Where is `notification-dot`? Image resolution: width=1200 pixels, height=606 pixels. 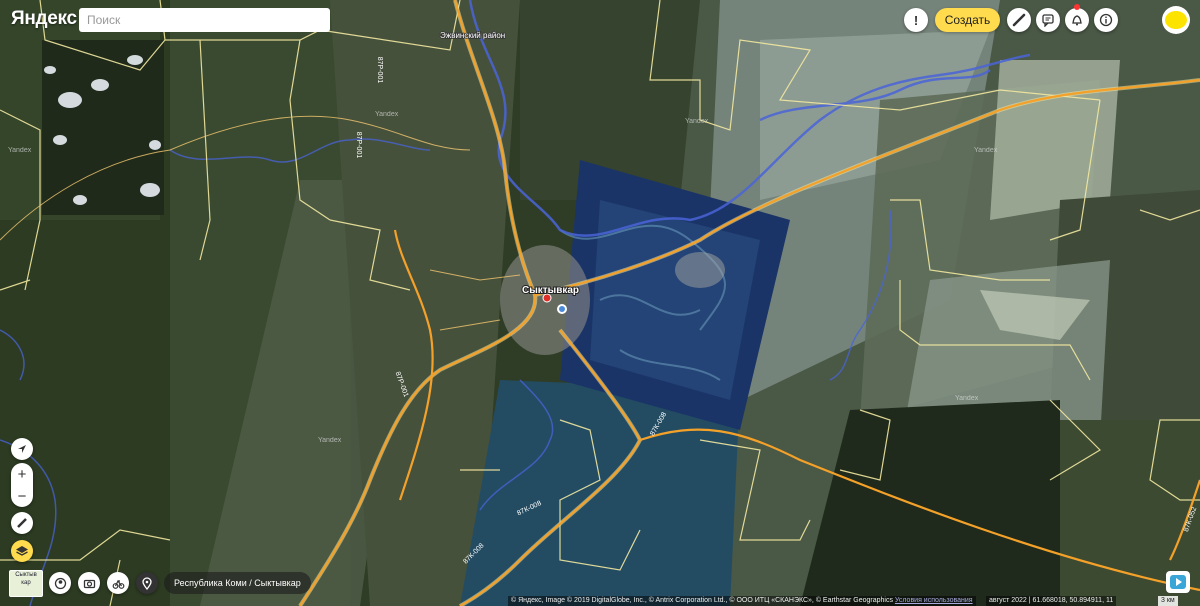
notification-dot is located at coordinates (1077, 7).